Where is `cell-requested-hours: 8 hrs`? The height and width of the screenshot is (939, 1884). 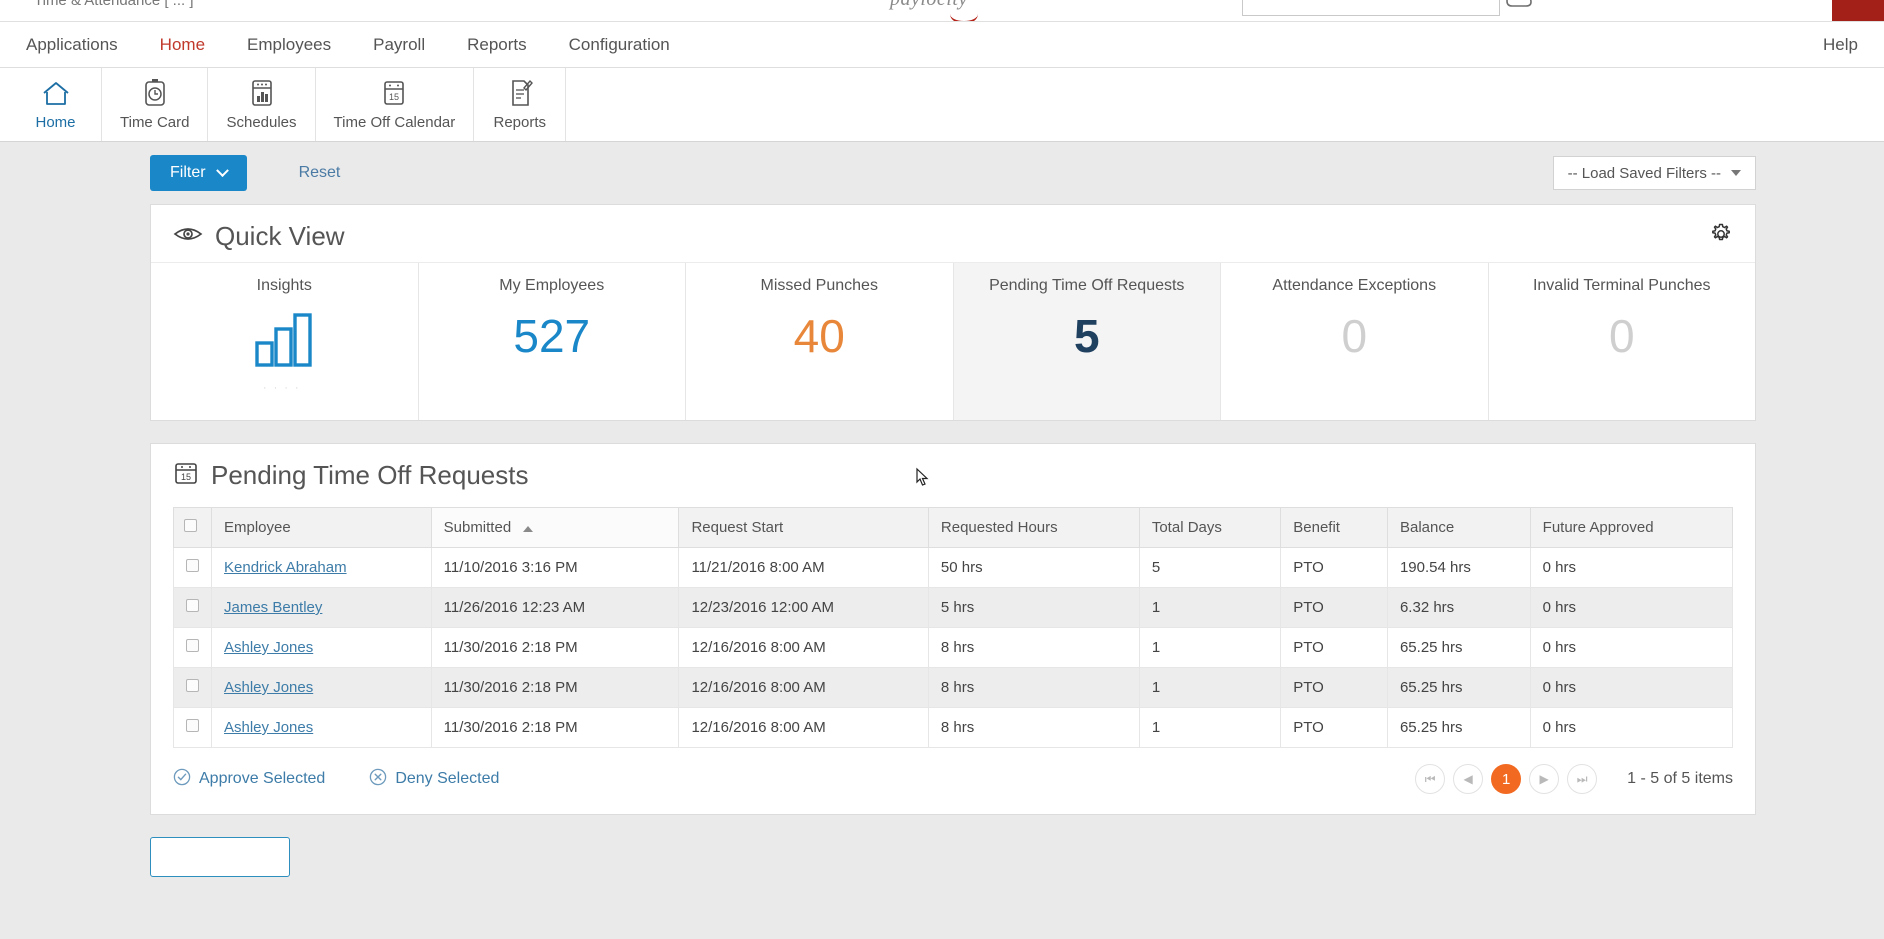 cell-requested-hours: 8 hrs is located at coordinates (1033, 647).